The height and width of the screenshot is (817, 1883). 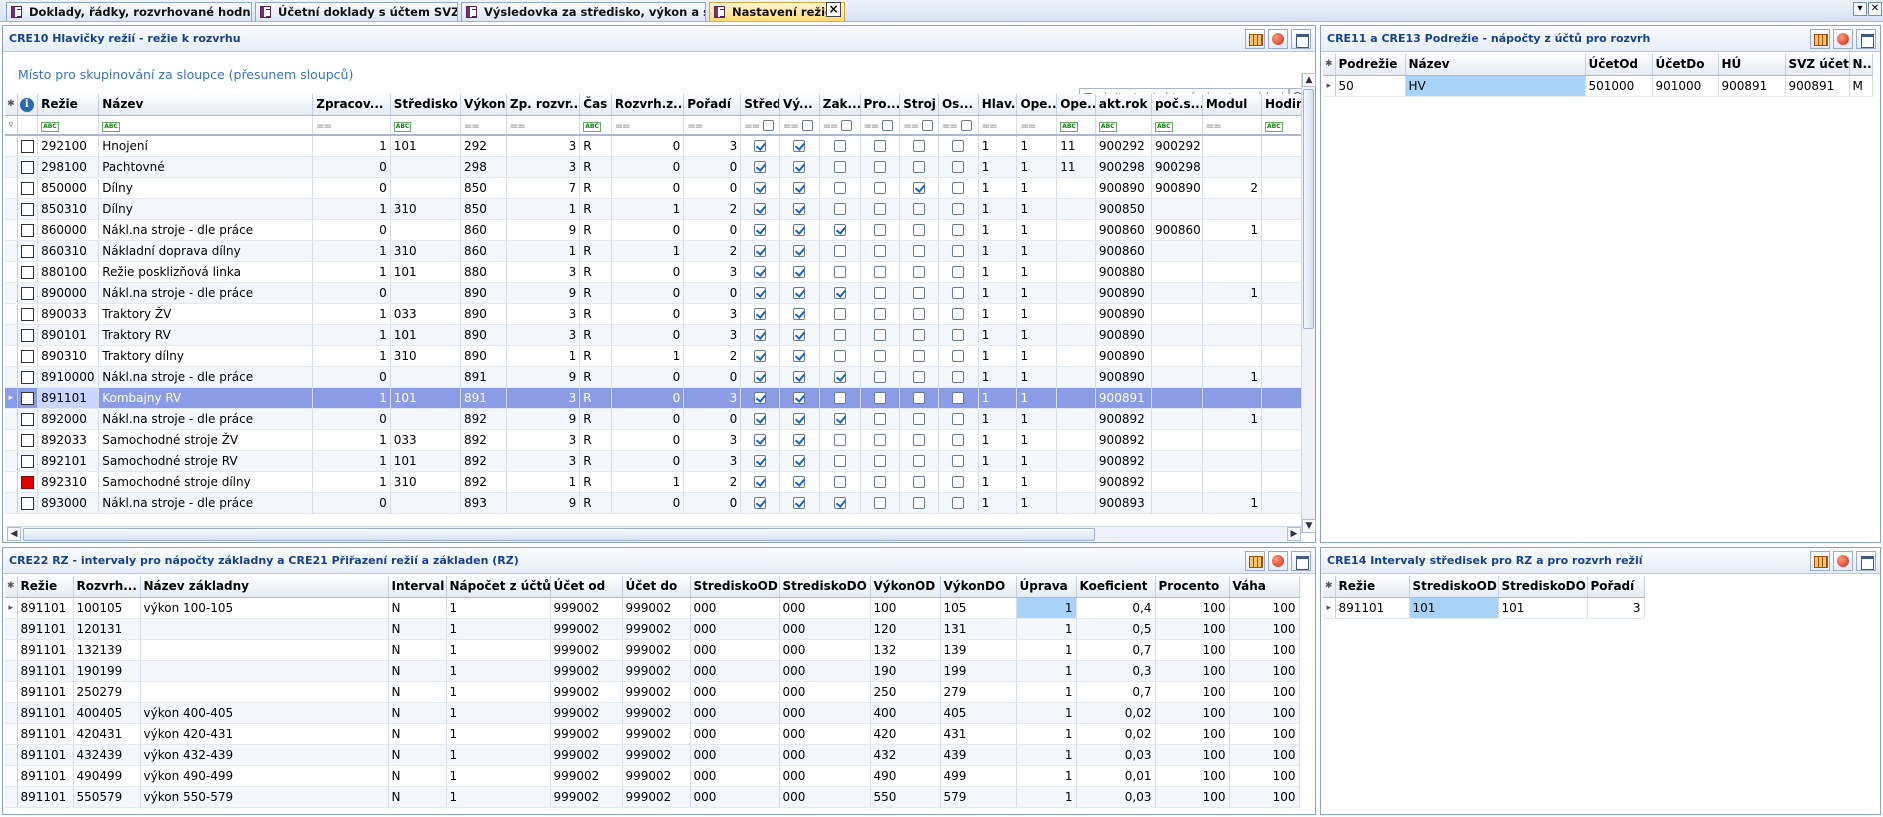 What do you see at coordinates (543, 251) in the screenshot?
I see `cell-zp-rozvr: 1` at bounding box center [543, 251].